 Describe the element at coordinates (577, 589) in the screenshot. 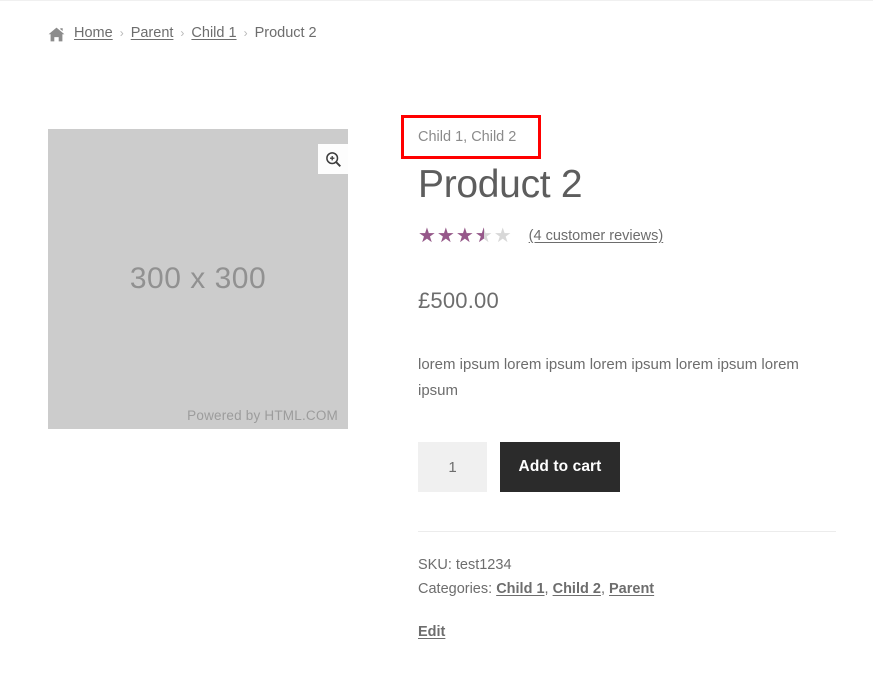

I see `category-link-child-2: Child 2` at that location.